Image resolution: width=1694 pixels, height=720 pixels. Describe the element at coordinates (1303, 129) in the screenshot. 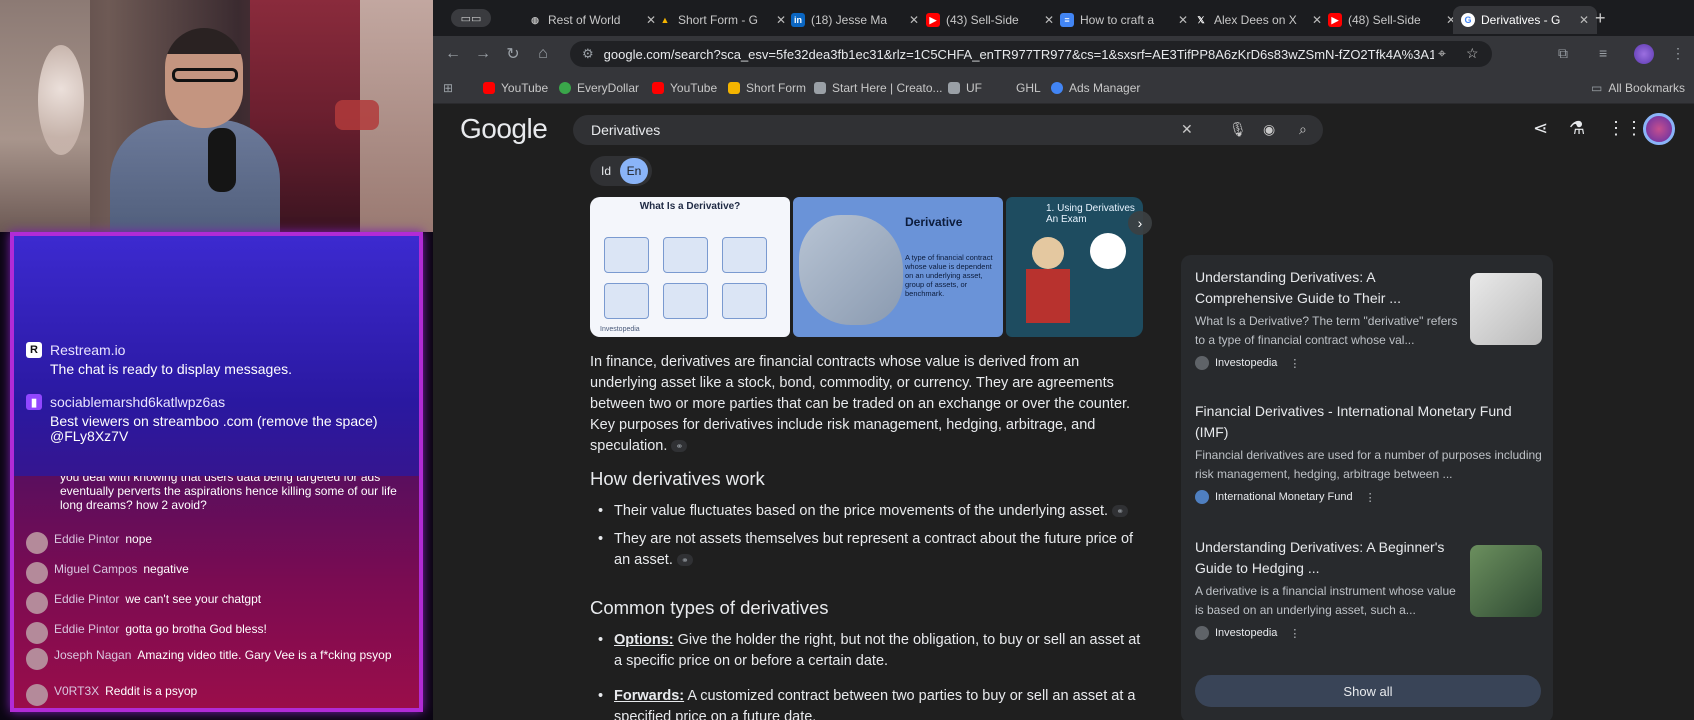

I see `search-icon: ⌕` at that location.